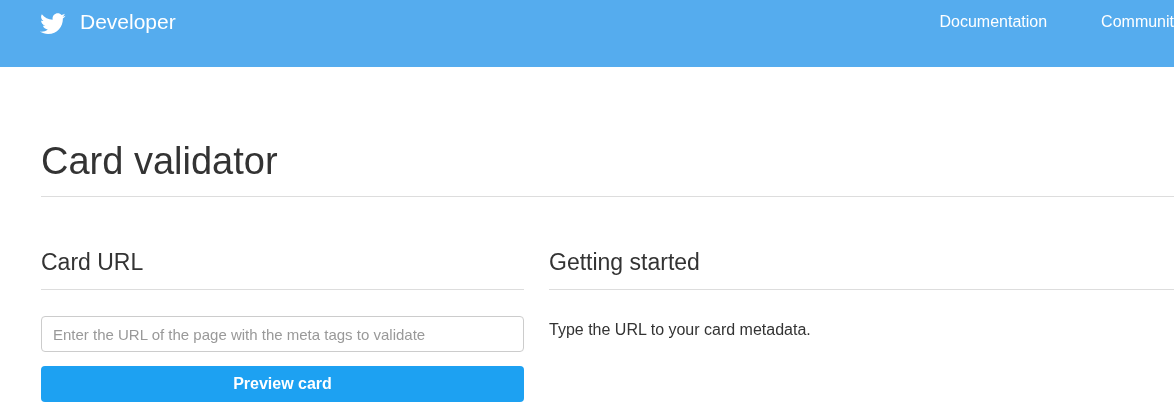 The image size is (1174, 412). Describe the element at coordinates (282, 269) in the screenshot. I see `section-heading: Card URL` at that location.